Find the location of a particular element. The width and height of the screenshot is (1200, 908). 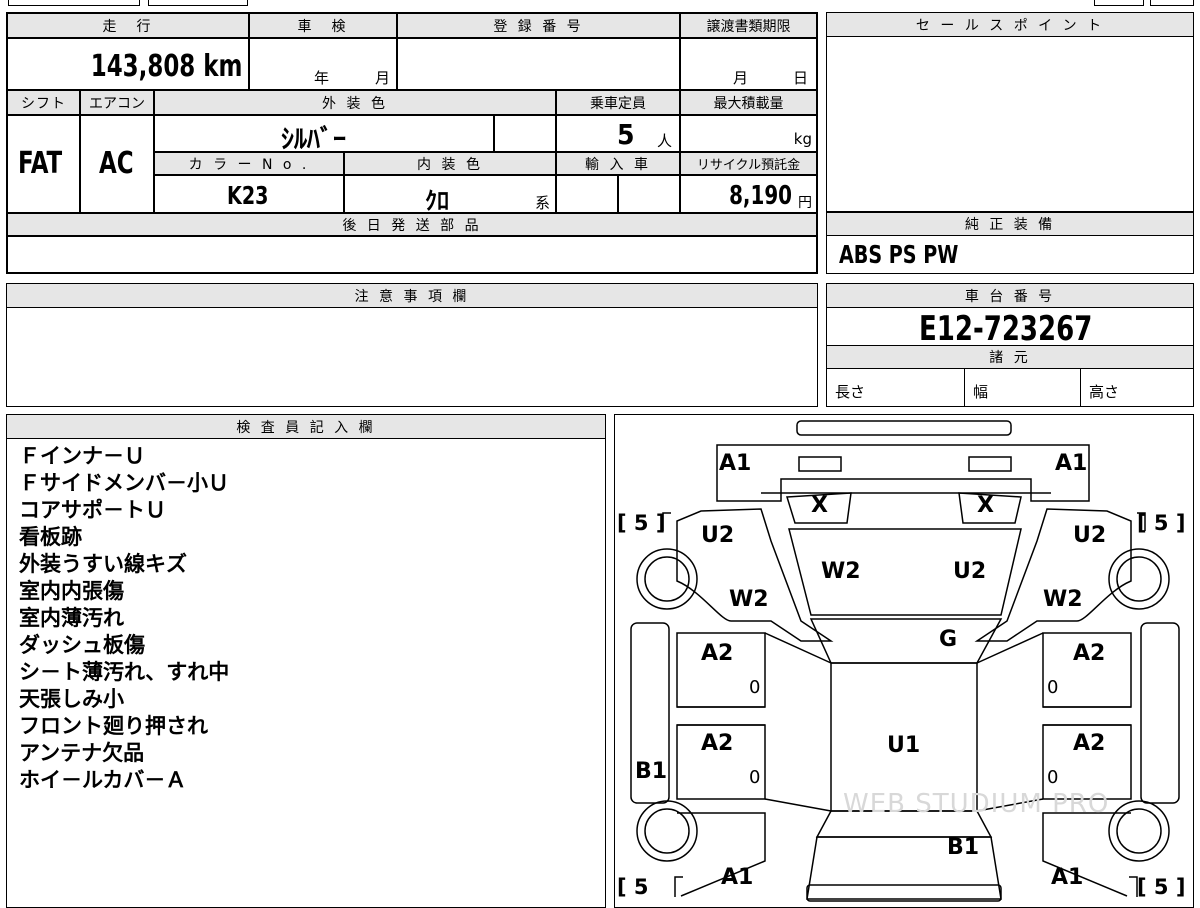

remark-line: 看板跡 is located at coordinates (50, 537).